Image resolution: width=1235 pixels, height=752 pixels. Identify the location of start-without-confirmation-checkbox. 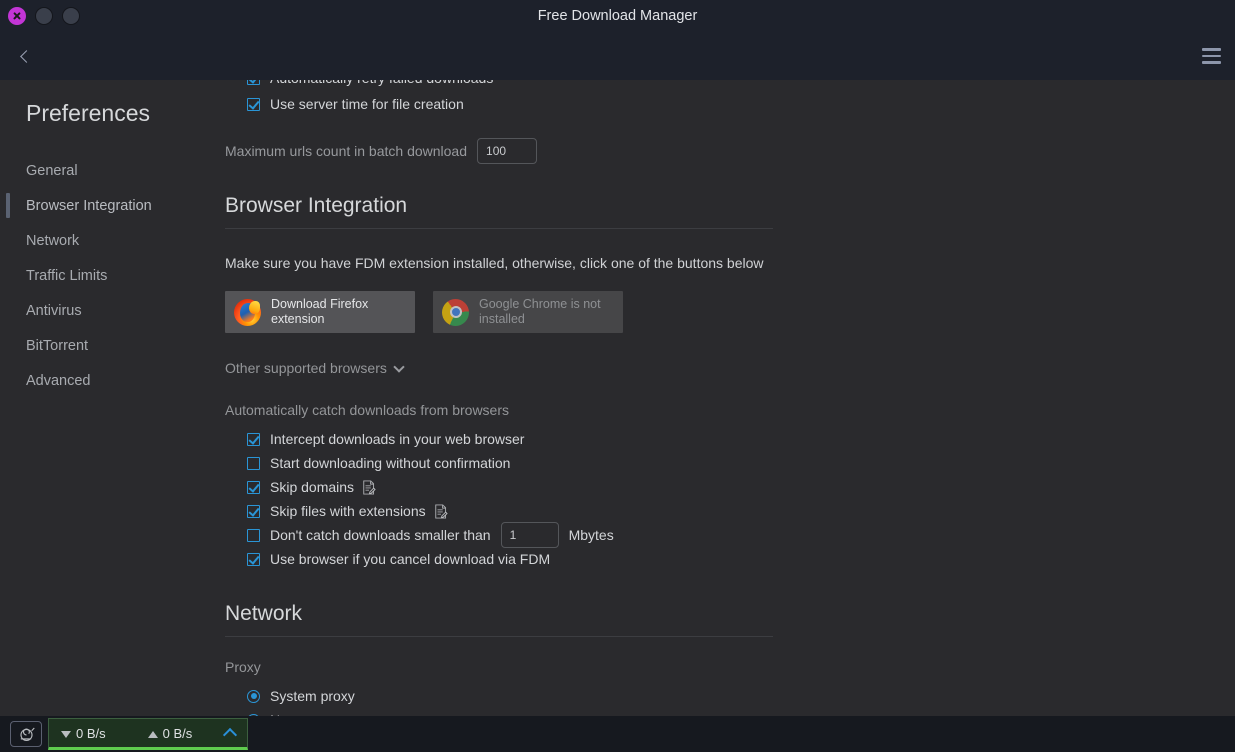
(253, 463).